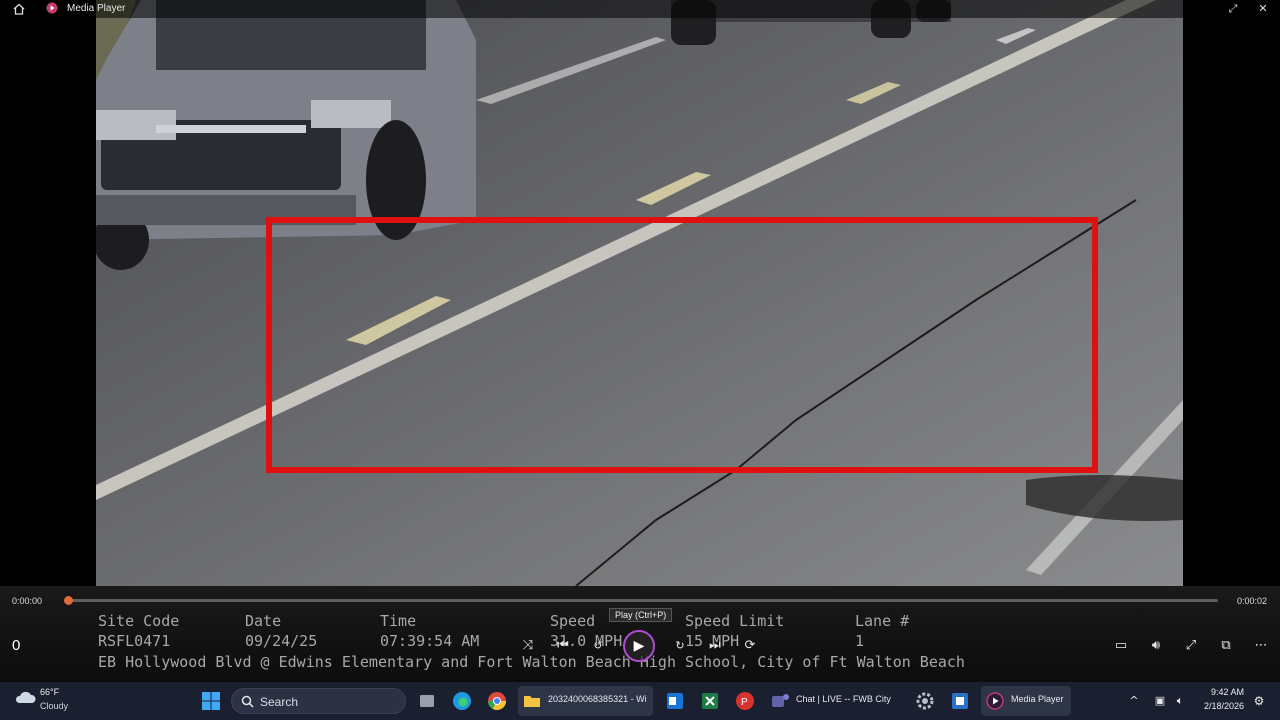 Image resolution: width=1280 pixels, height=720 pixels. Describe the element at coordinates (1191, 646) in the screenshot. I see `fullscreen-icon: ⤢` at that location.